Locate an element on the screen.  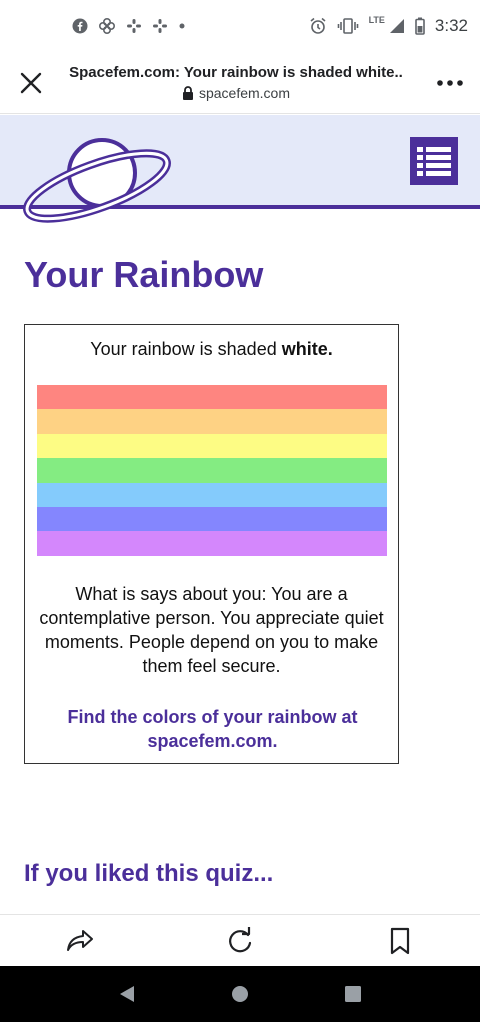
more-options-button is located at coordinates (450, 83).